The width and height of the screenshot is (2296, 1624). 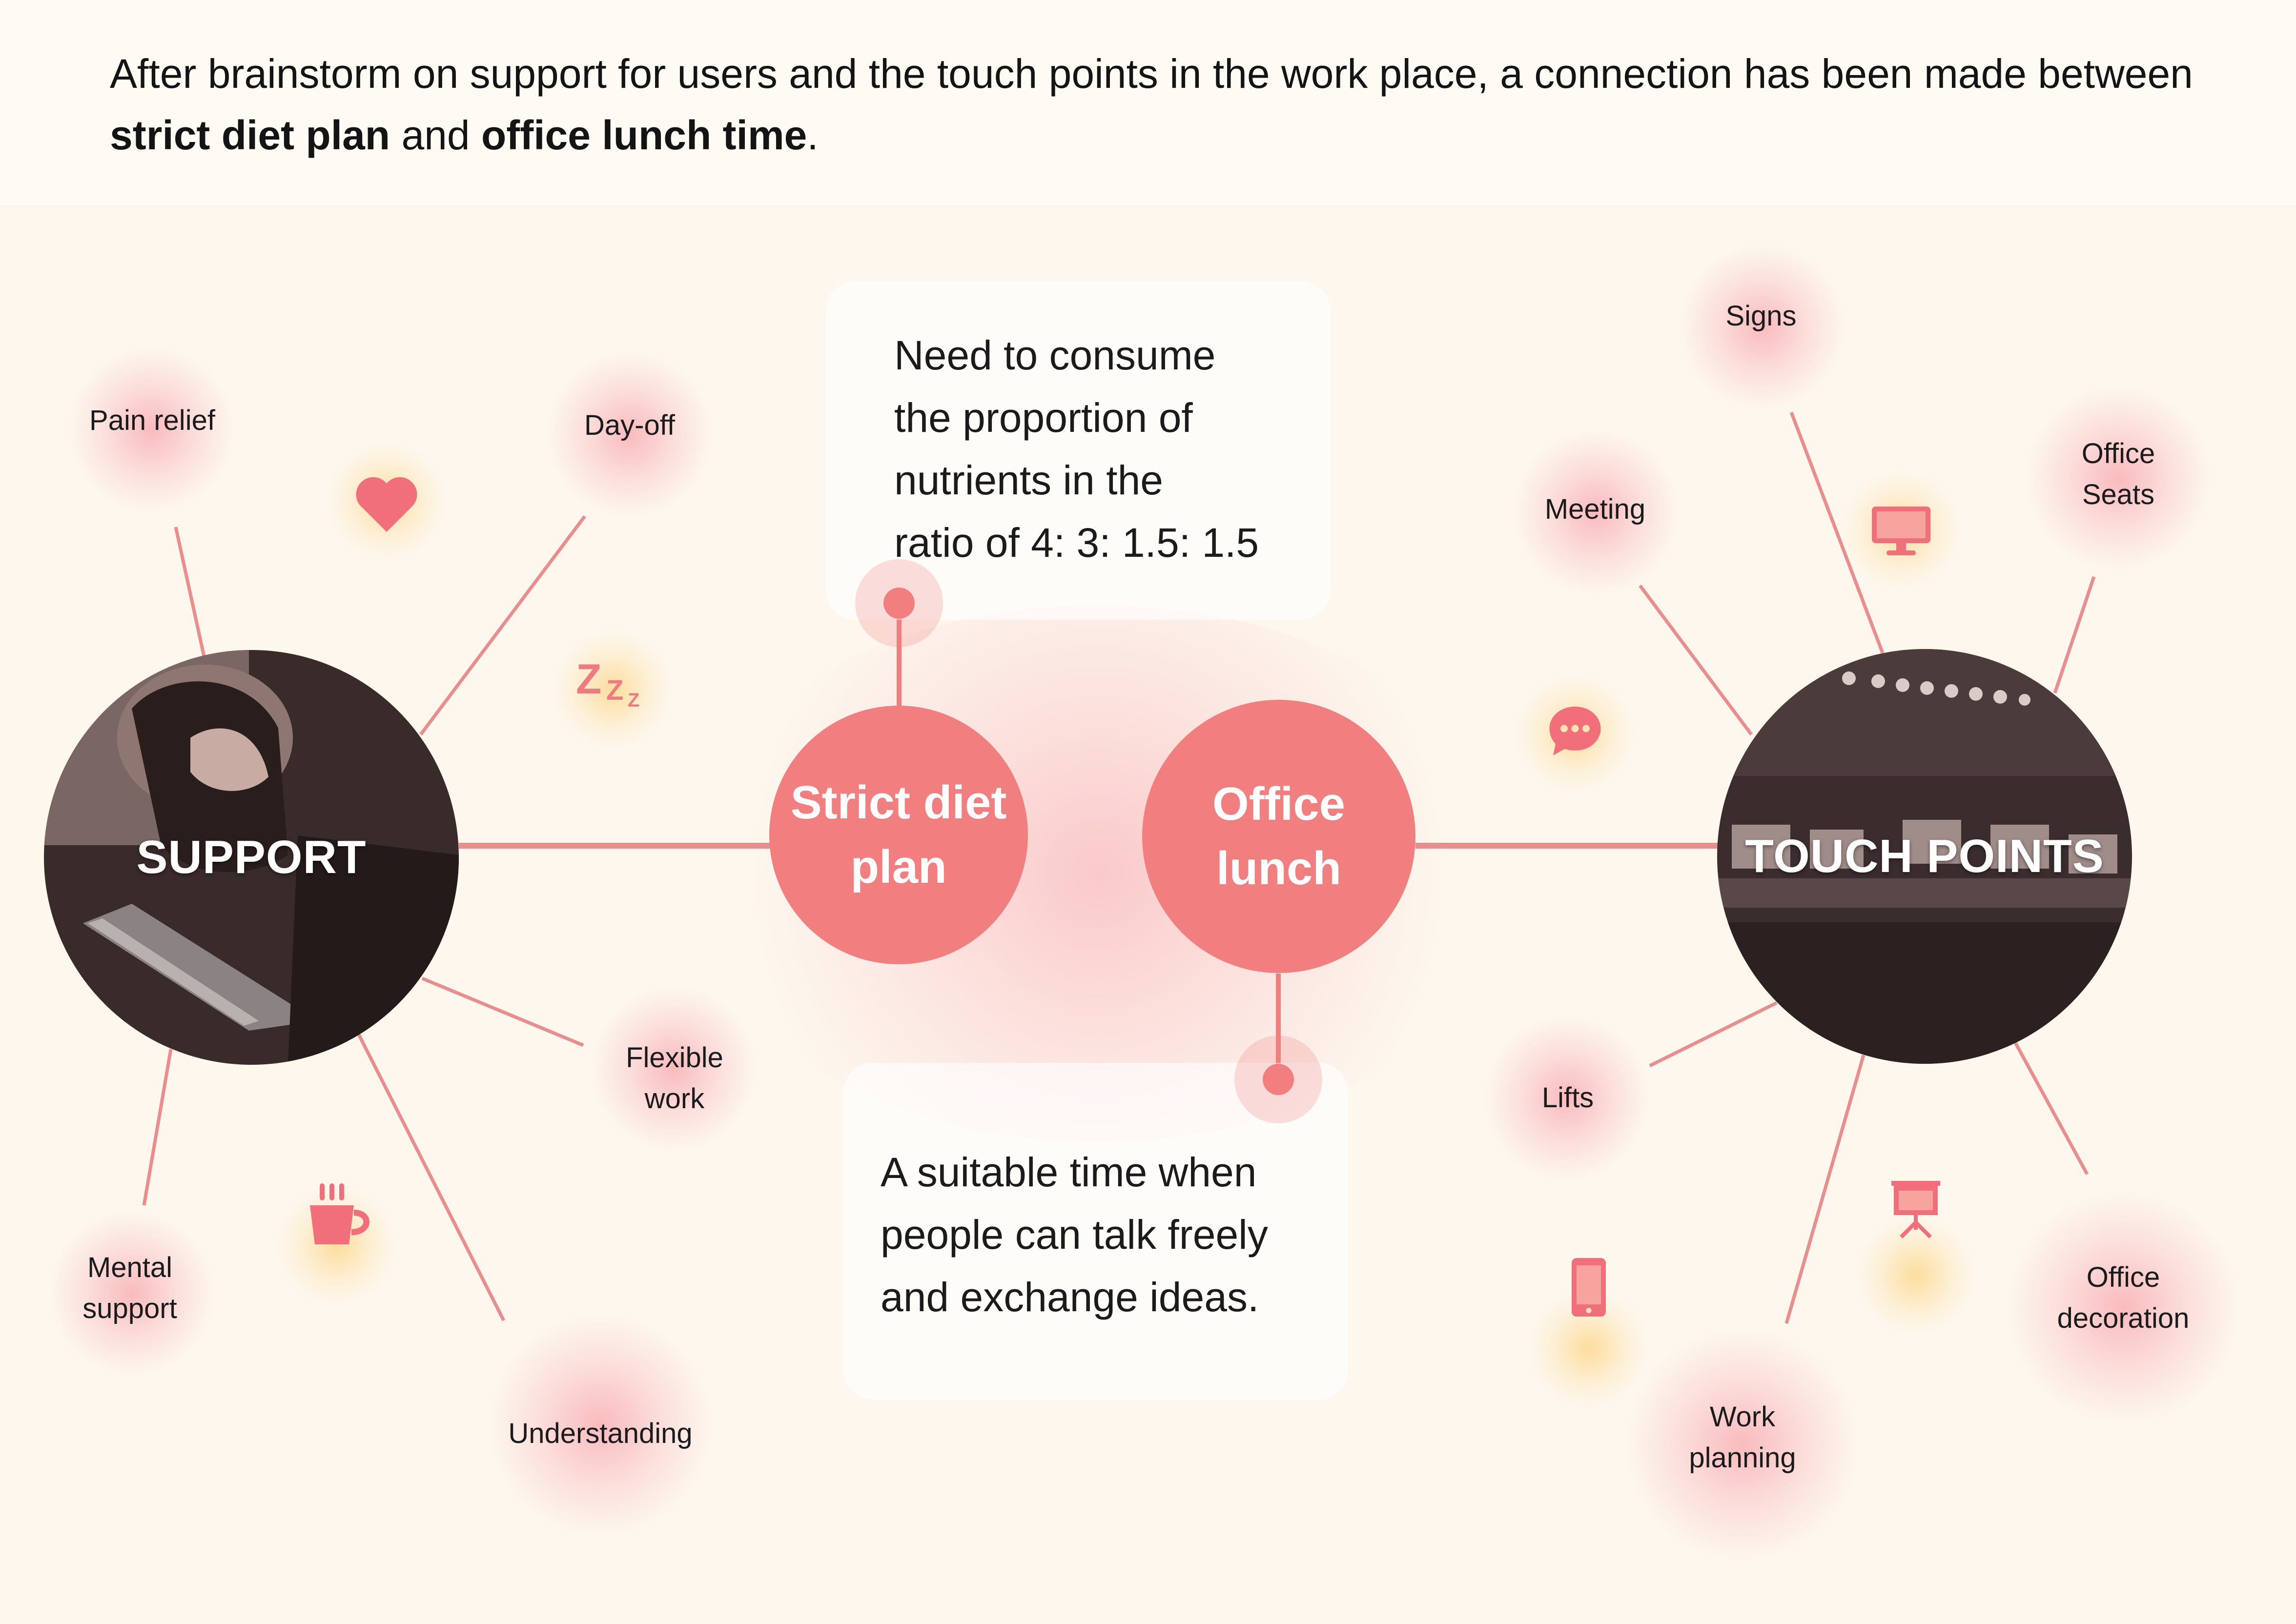 What do you see at coordinates (431, 1177) in the screenshot?
I see `link-understanding` at bounding box center [431, 1177].